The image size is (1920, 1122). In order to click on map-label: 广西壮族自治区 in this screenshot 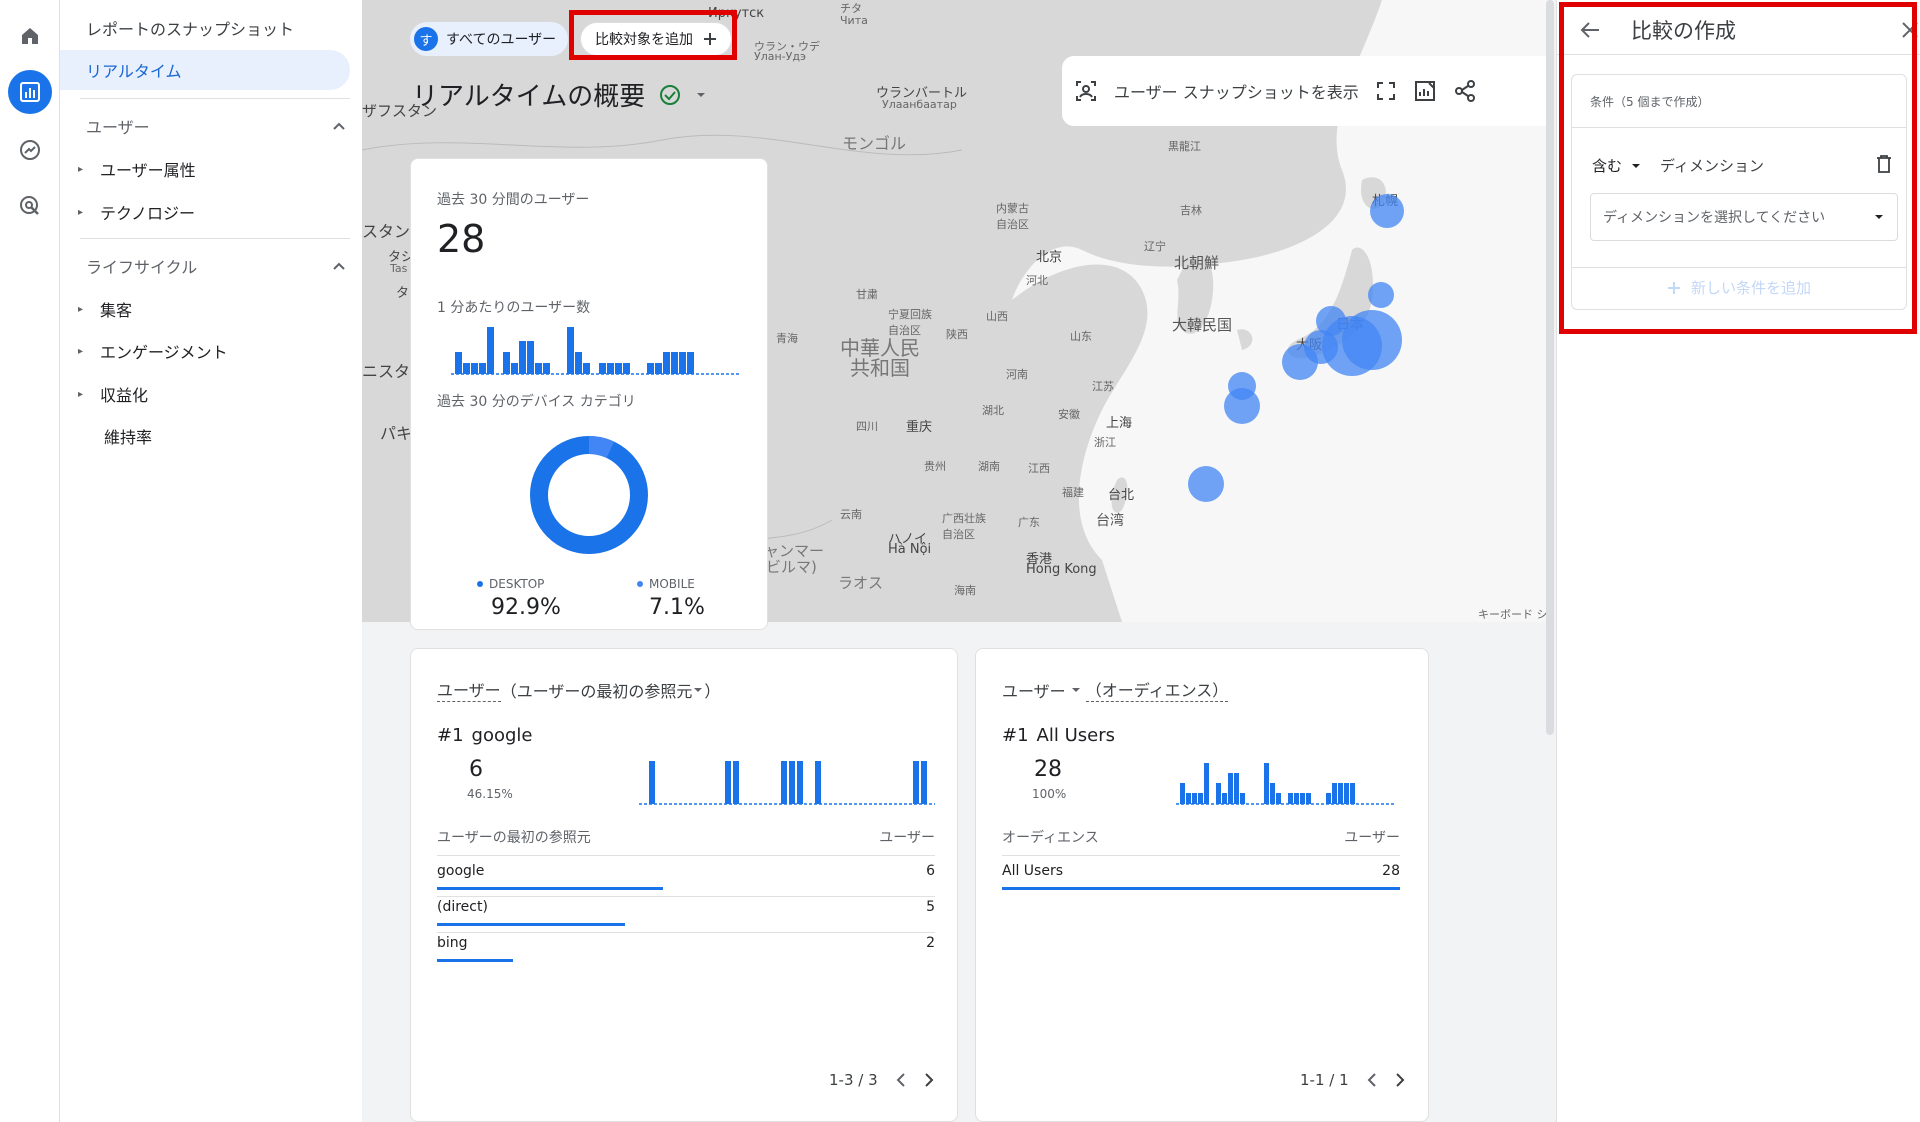, I will do `click(964, 526)`.